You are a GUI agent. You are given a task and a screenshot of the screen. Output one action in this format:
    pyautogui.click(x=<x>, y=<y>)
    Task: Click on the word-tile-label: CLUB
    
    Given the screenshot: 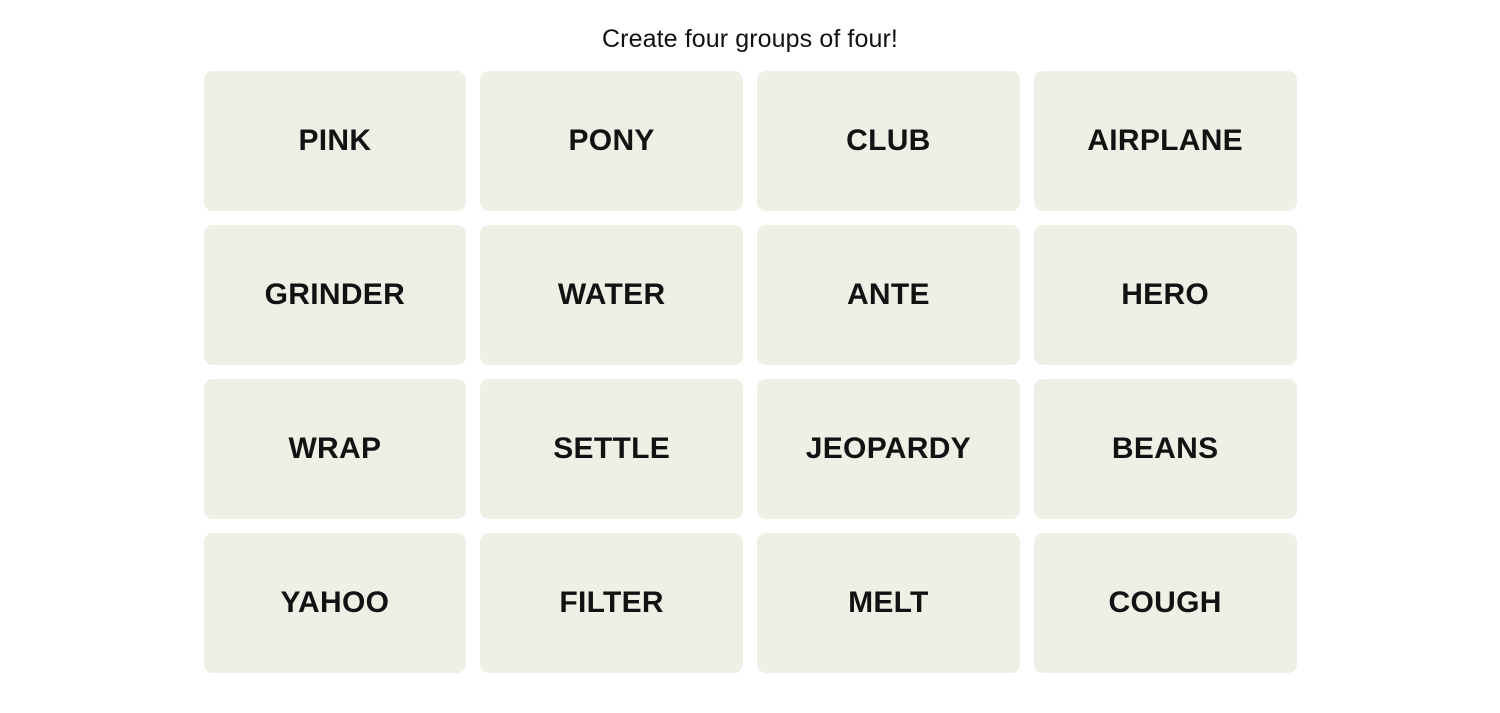 What is the action you would take?
    pyautogui.click(x=888, y=140)
    